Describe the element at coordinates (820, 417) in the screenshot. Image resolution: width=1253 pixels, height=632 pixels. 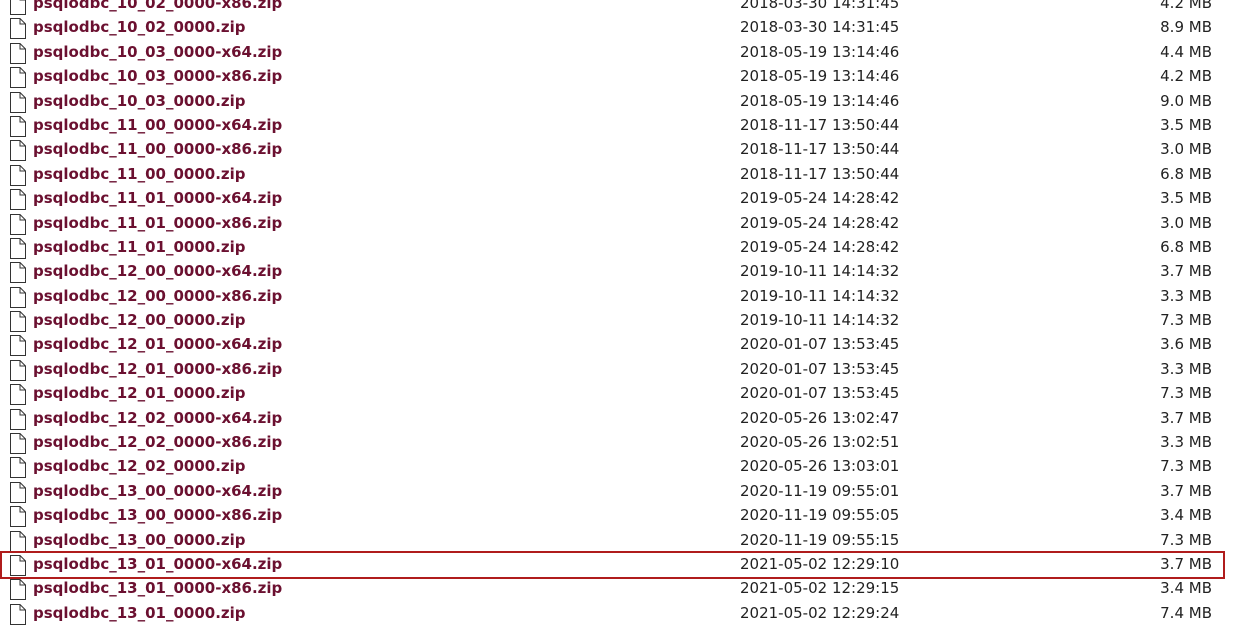
I see `file-date: 2020-05-26 13:02:47` at that location.